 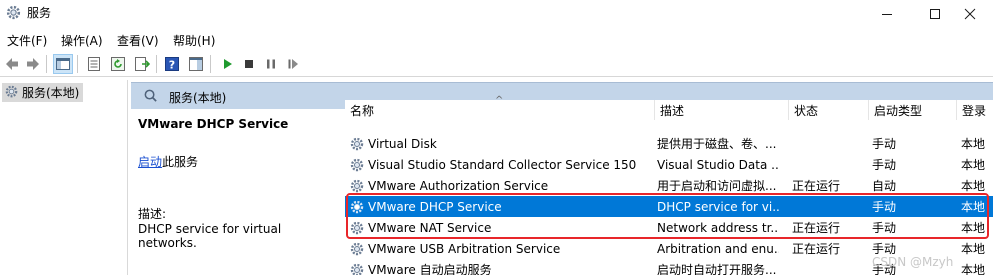 I want to click on help-icon: ?, so click(x=172, y=64).